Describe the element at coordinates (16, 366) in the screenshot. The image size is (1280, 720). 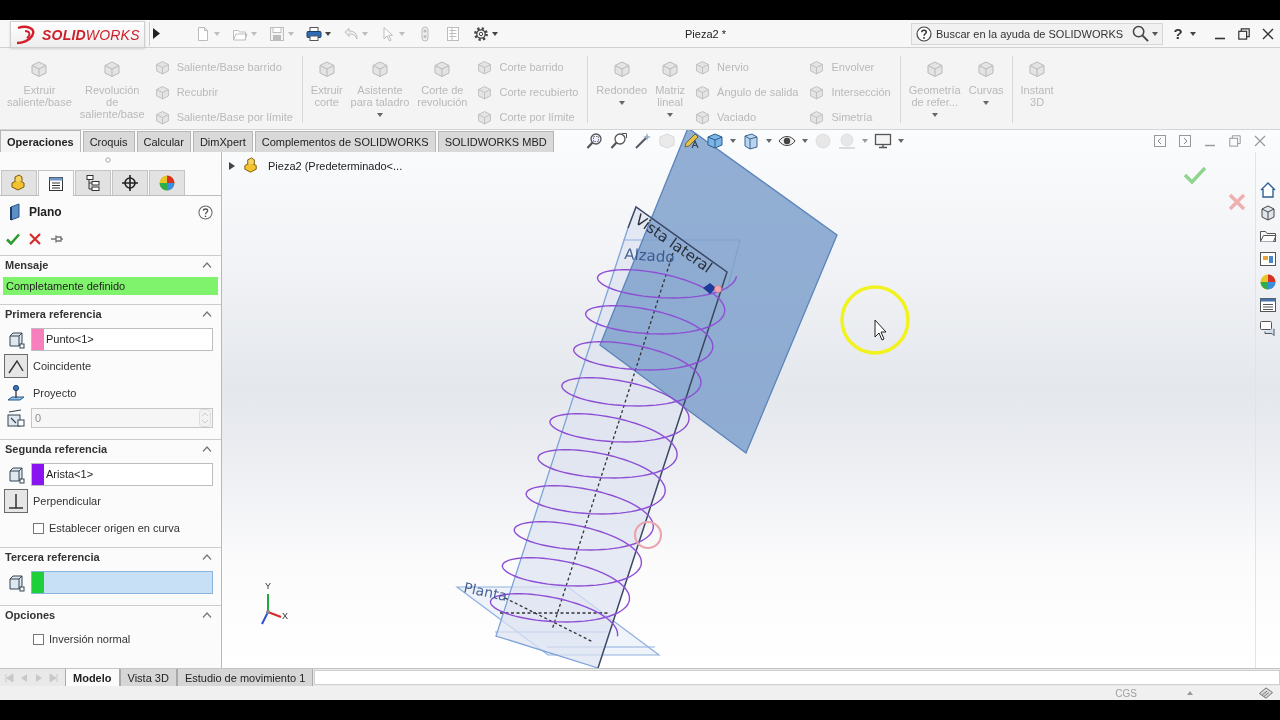
I see `coincident-toggle` at that location.